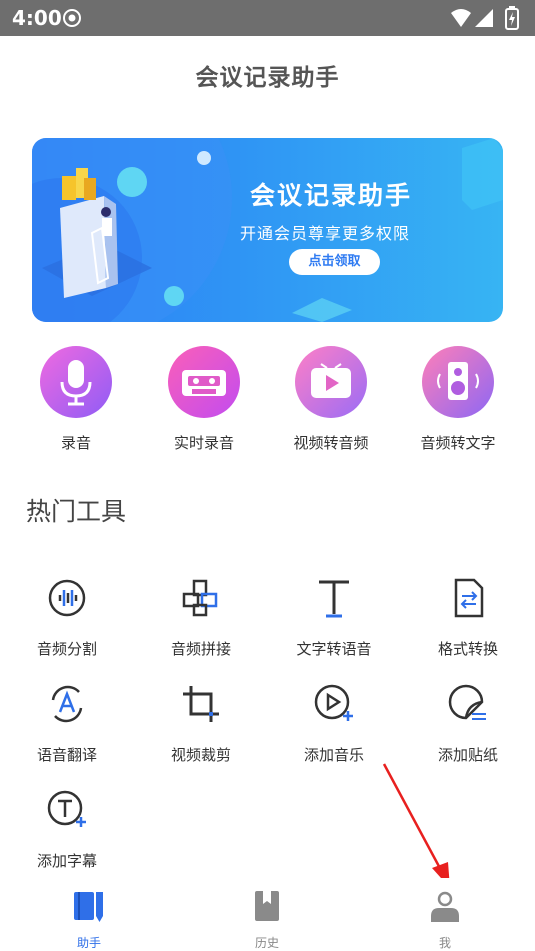 Image resolution: width=535 pixels, height=951 pixels. I want to click on tool-video-crop: 视频裁剪, so click(201, 723).